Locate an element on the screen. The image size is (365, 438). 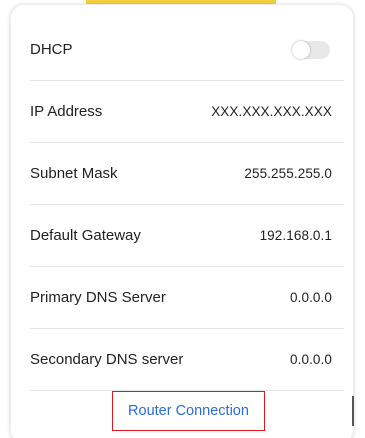
primary-dns-row: Primary DNS Server 0.0.0.0 is located at coordinates (187, 298).